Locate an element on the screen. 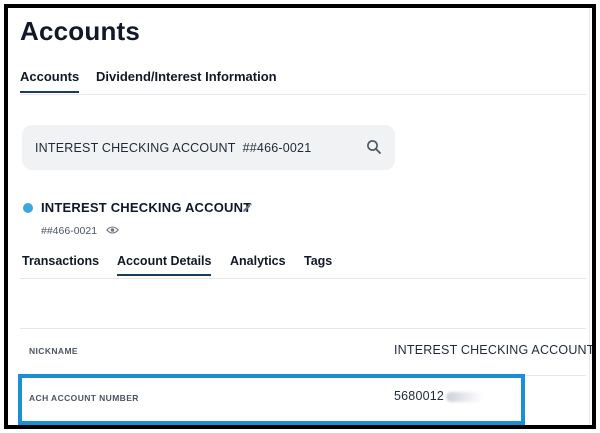 The height and width of the screenshot is (433, 600). redacted-blur is located at coordinates (465, 396).